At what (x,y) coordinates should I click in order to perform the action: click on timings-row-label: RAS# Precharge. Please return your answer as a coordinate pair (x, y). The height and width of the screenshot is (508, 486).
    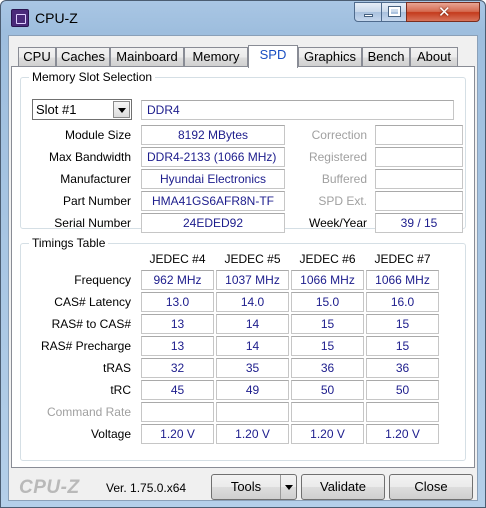
    Looking at the image, I should click on (85, 346).